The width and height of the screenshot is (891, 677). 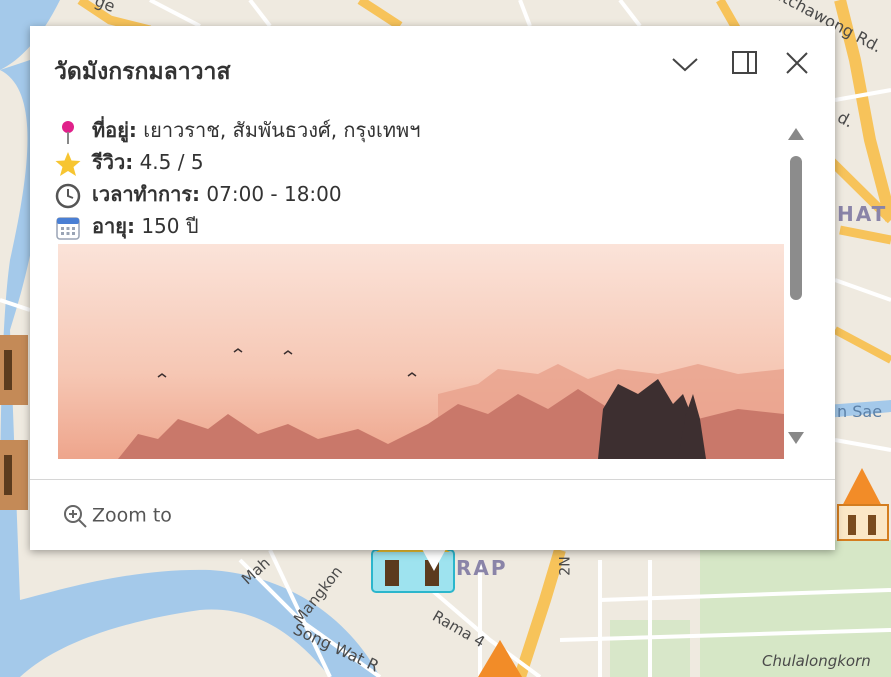 I want to click on field-label: อายุ:, so click(x=113, y=226).